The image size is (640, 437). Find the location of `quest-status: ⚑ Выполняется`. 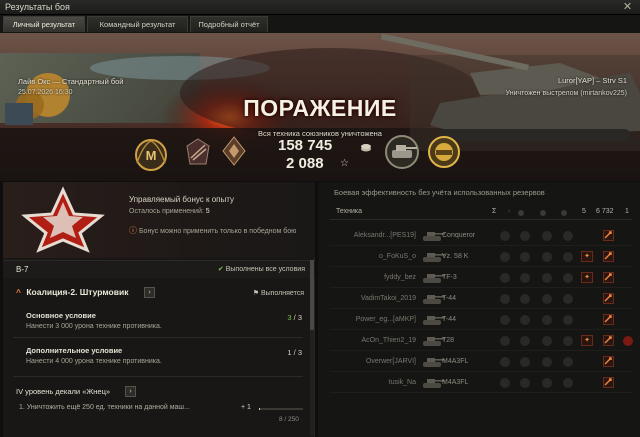

quest-status: ⚑ Выполняется is located at coordinates (278, 293).